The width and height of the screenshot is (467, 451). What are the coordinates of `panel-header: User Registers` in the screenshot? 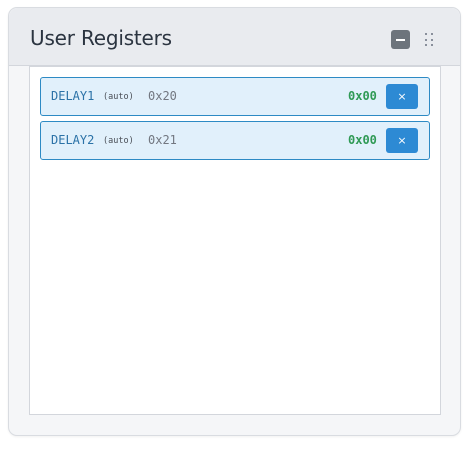 It's located at (234, 37).